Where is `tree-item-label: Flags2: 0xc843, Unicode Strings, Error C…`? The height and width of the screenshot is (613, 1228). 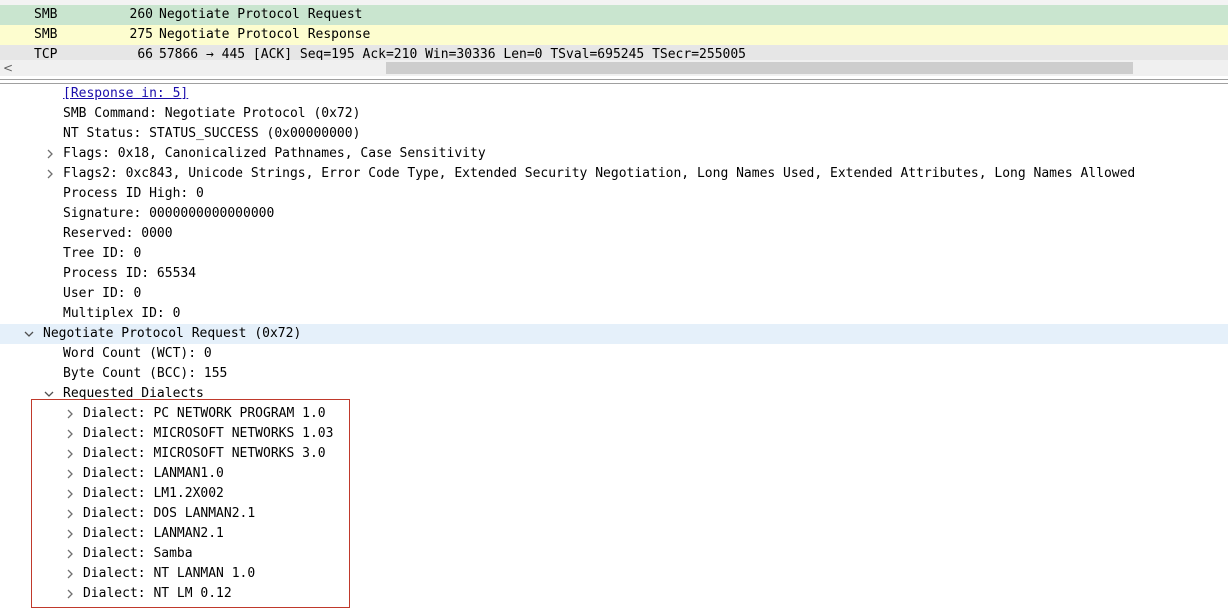
tree-item-label: Flags2: 0xc843, Unicode Strings, Error C… is located at coordinates (599, 173).